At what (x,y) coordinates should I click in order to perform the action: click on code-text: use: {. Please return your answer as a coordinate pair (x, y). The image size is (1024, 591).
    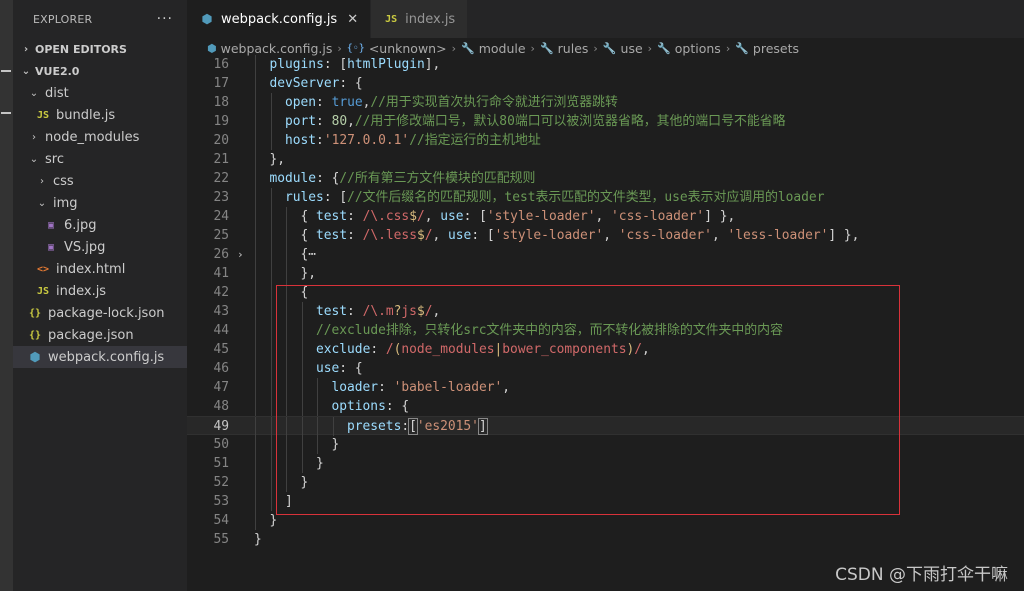
    Looking at the image, I should click on (339, 368).